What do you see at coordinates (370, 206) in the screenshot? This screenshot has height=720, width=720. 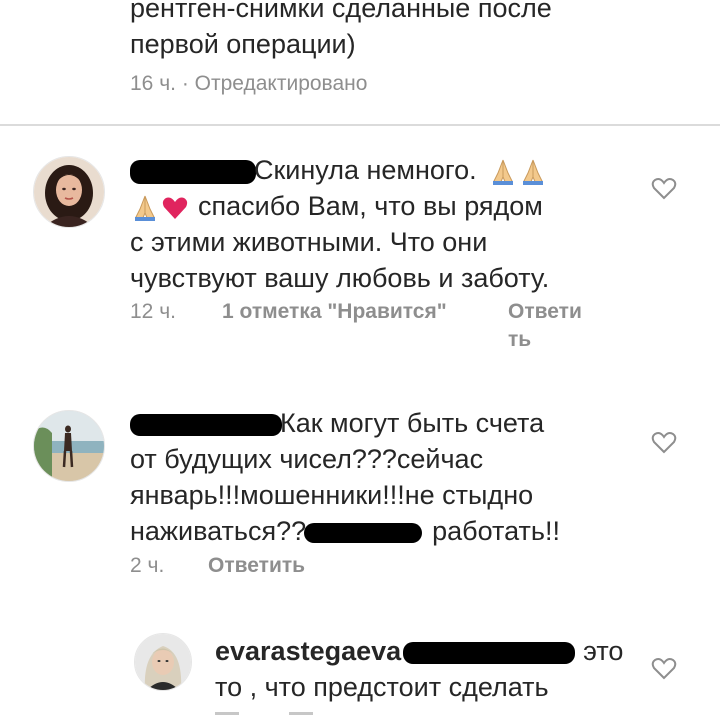 I see `comment-text: спасибо Вам, что вы рядом` at bounding box center [370, 206].